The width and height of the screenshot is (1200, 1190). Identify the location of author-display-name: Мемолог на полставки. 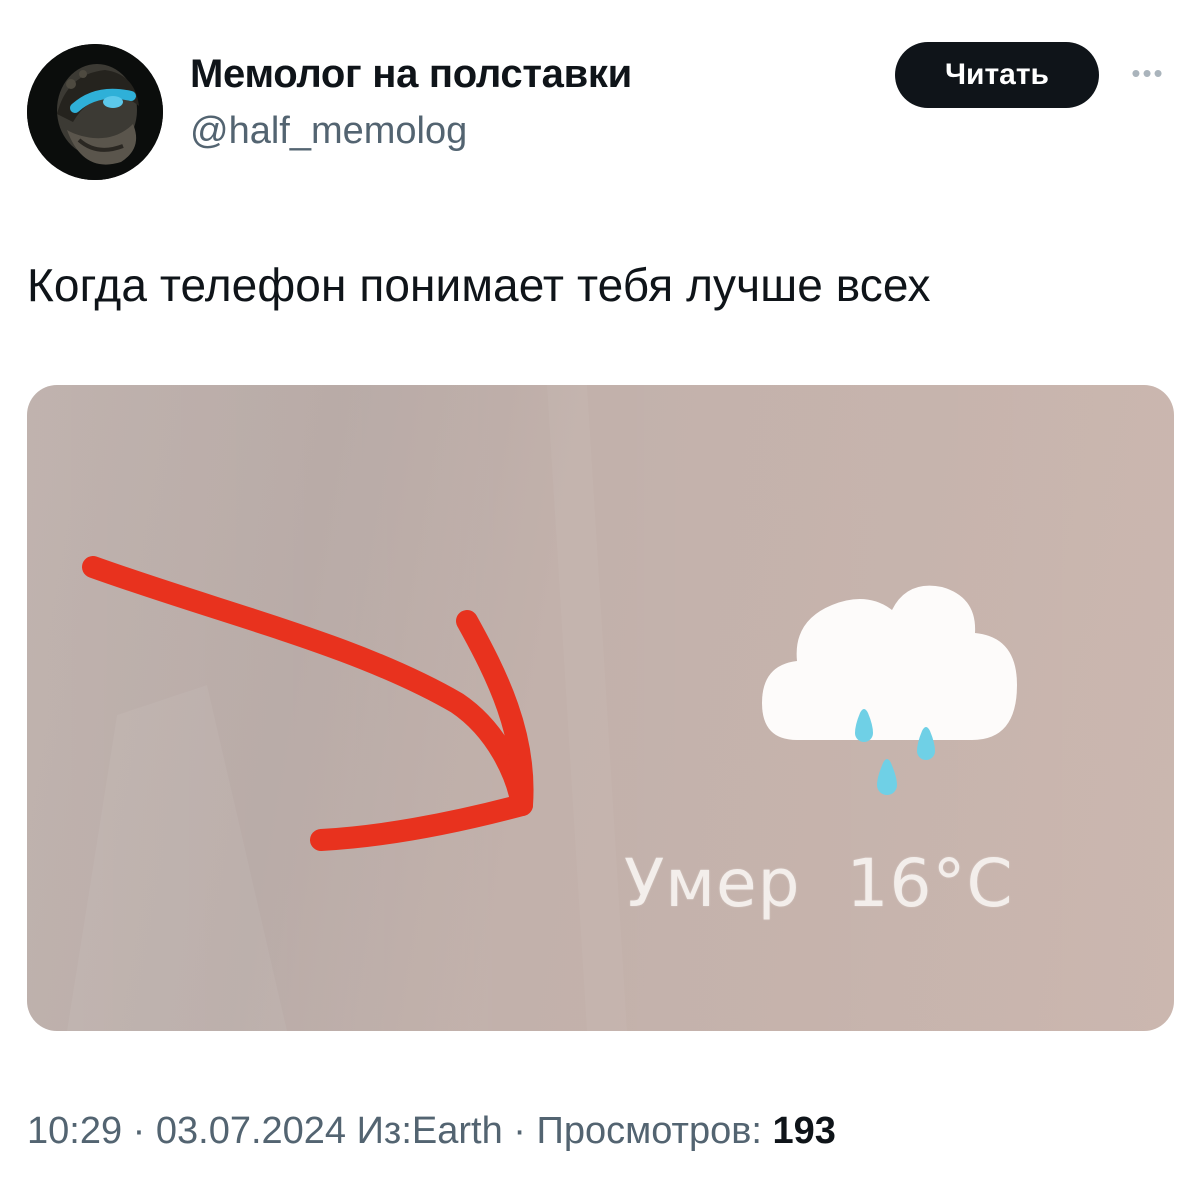
(411, 74).